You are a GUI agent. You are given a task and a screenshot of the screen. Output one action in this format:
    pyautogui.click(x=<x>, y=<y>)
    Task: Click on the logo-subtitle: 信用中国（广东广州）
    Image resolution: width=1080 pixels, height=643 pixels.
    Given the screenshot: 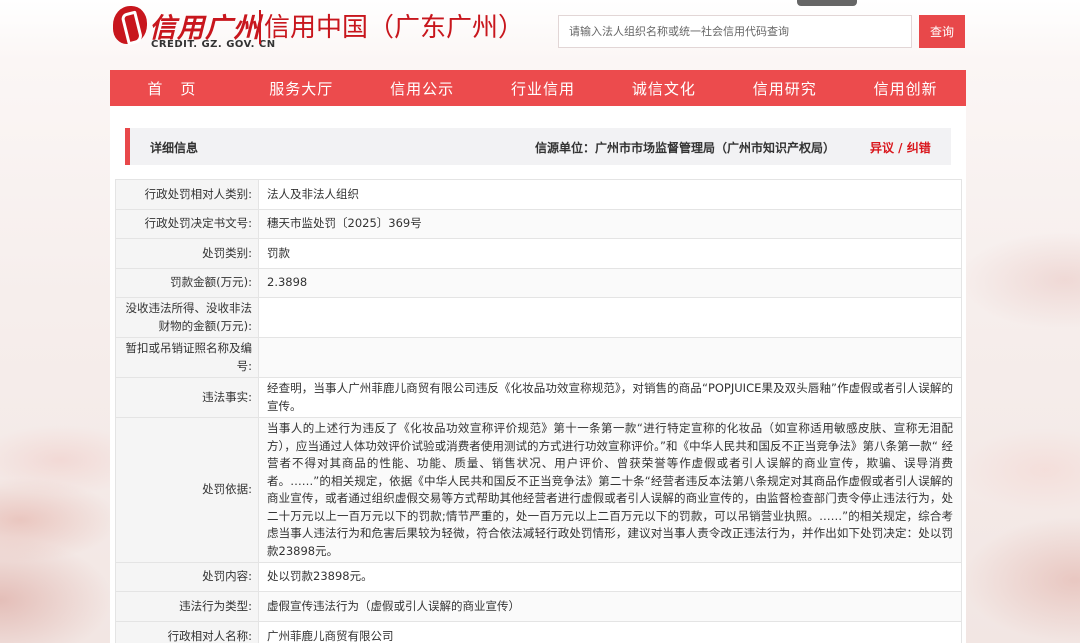 What is the action you would take?
    pyautogui.click(x=394, y=28)
    